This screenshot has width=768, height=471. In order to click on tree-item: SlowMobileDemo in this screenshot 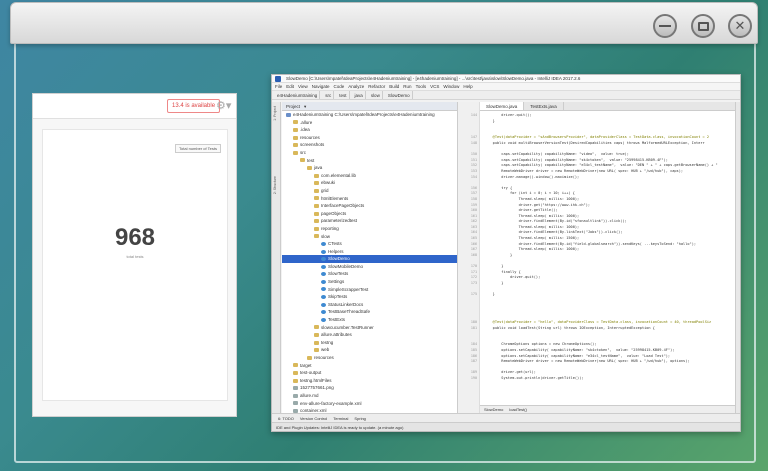, I will do `click(369, 267)`.